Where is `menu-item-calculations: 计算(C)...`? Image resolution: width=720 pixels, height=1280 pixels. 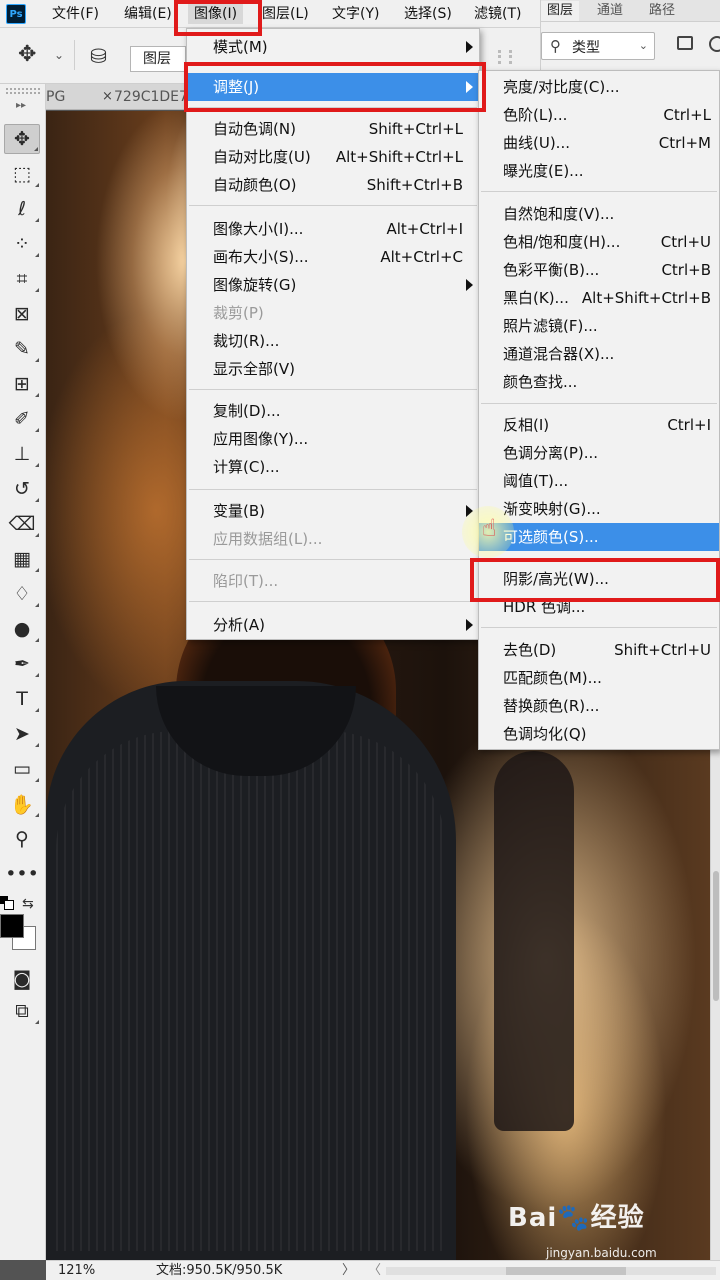 menu-item-calculations: 计算(C)... is located at coordinates (333, 467).